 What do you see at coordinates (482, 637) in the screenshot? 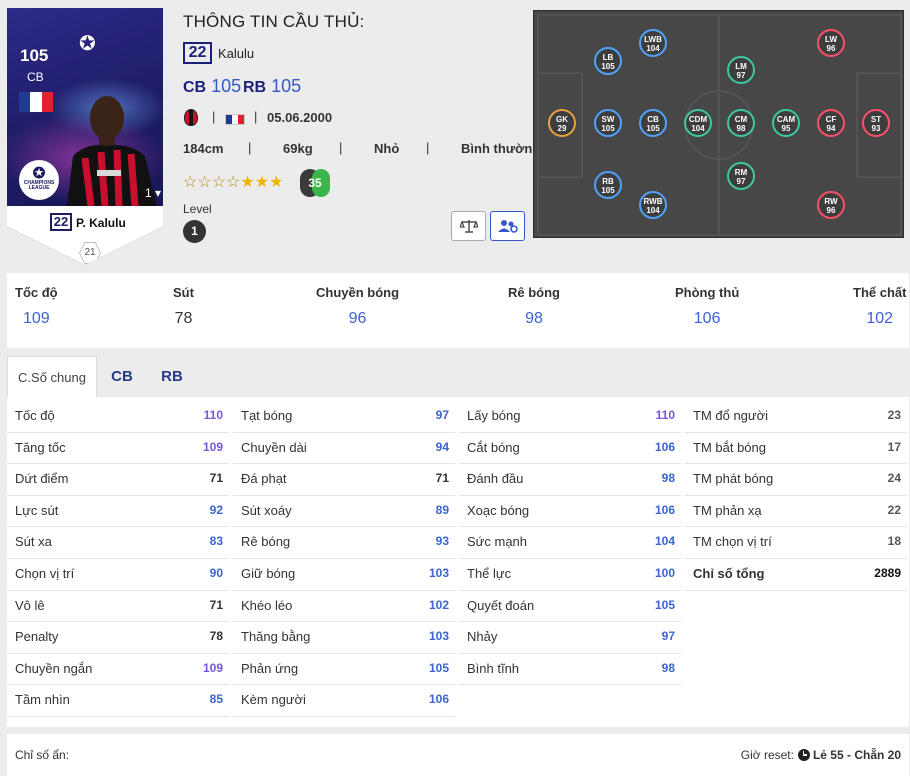
I see `stat-name: Nhảy` at bounding box center [482, 637].